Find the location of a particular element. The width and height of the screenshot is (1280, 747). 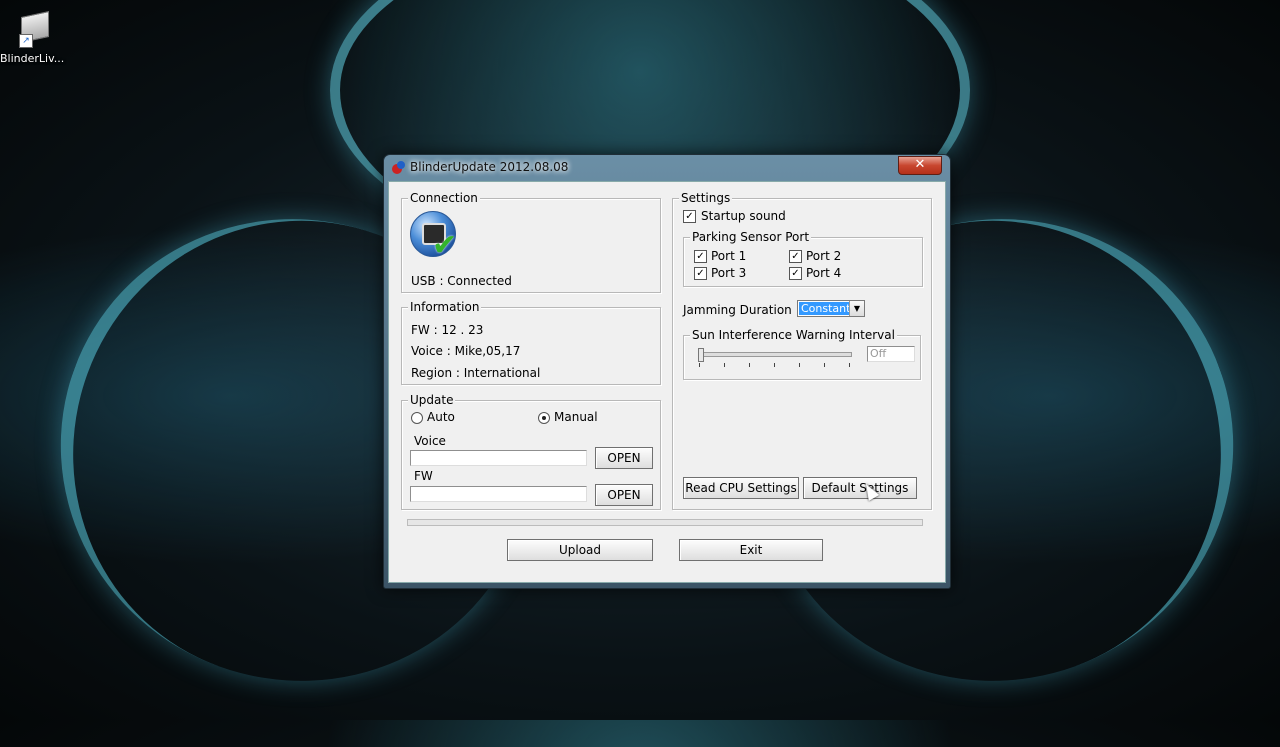

port1-checkbox: ✓ is located at coordinates (700, 256).